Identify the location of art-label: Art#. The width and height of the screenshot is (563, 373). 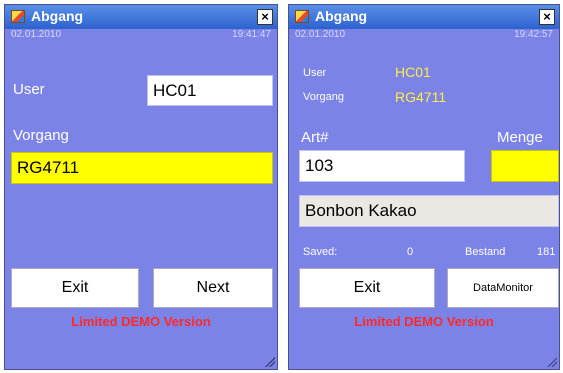
(315, 137).